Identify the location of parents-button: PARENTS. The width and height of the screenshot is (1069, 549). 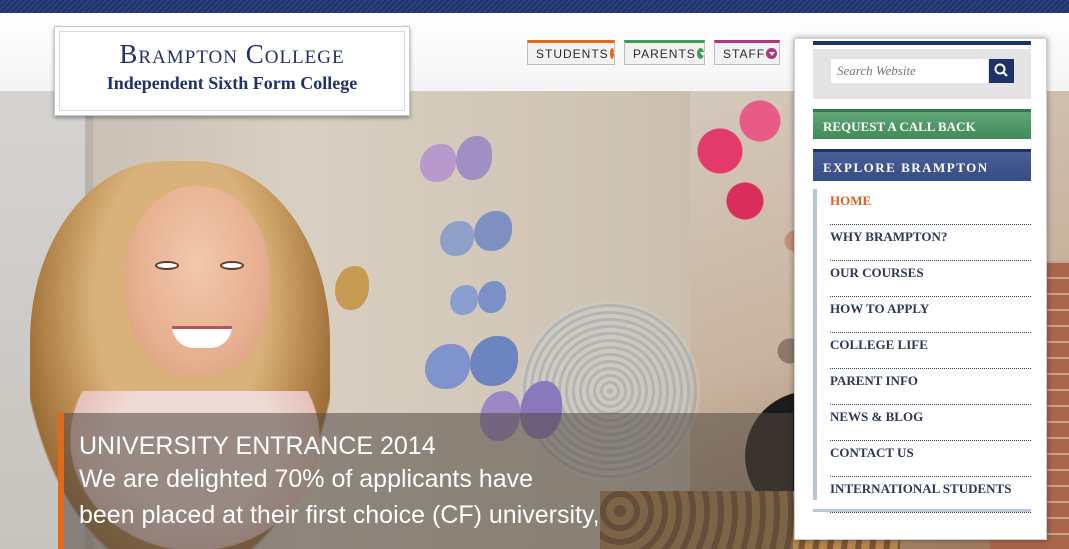
(665, 52).